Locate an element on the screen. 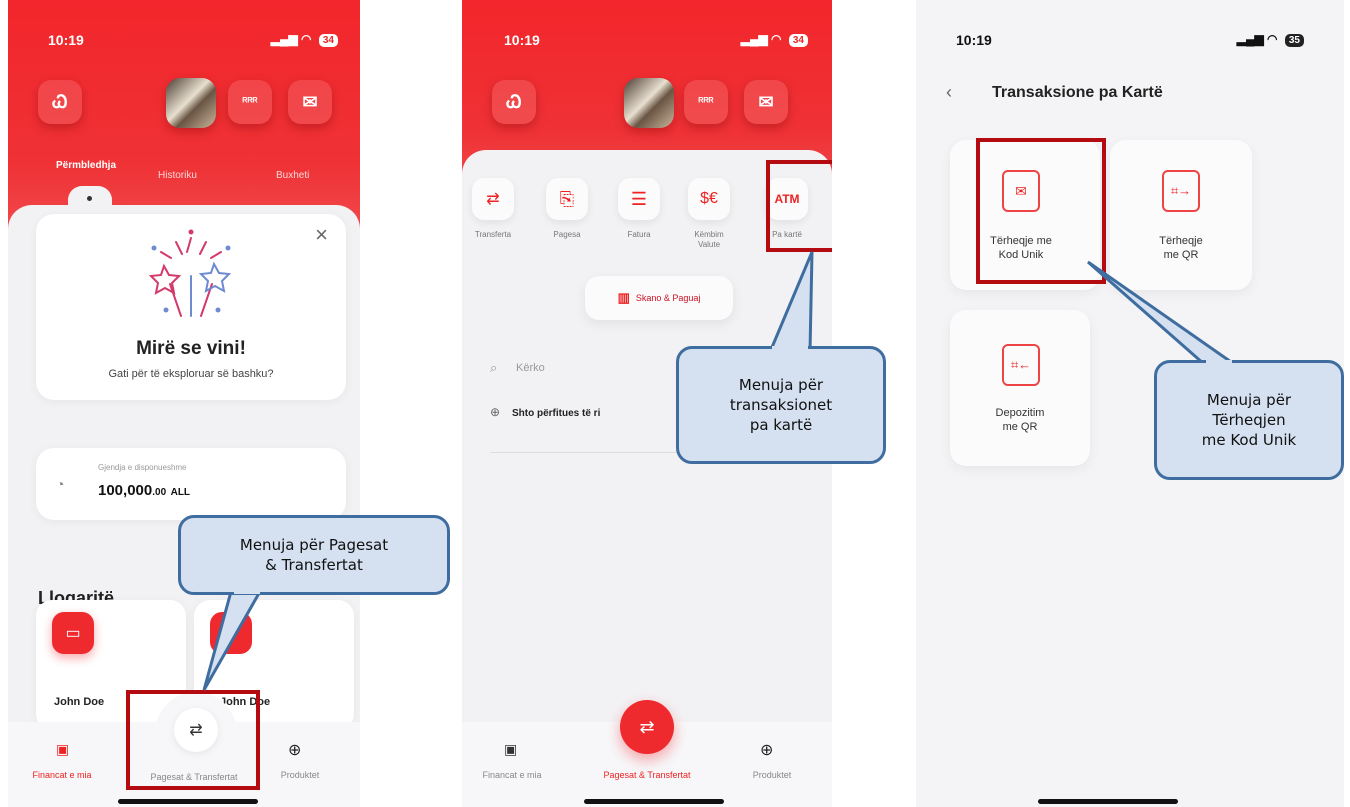  callout-3-joint is located at coordinates (1219, 363).